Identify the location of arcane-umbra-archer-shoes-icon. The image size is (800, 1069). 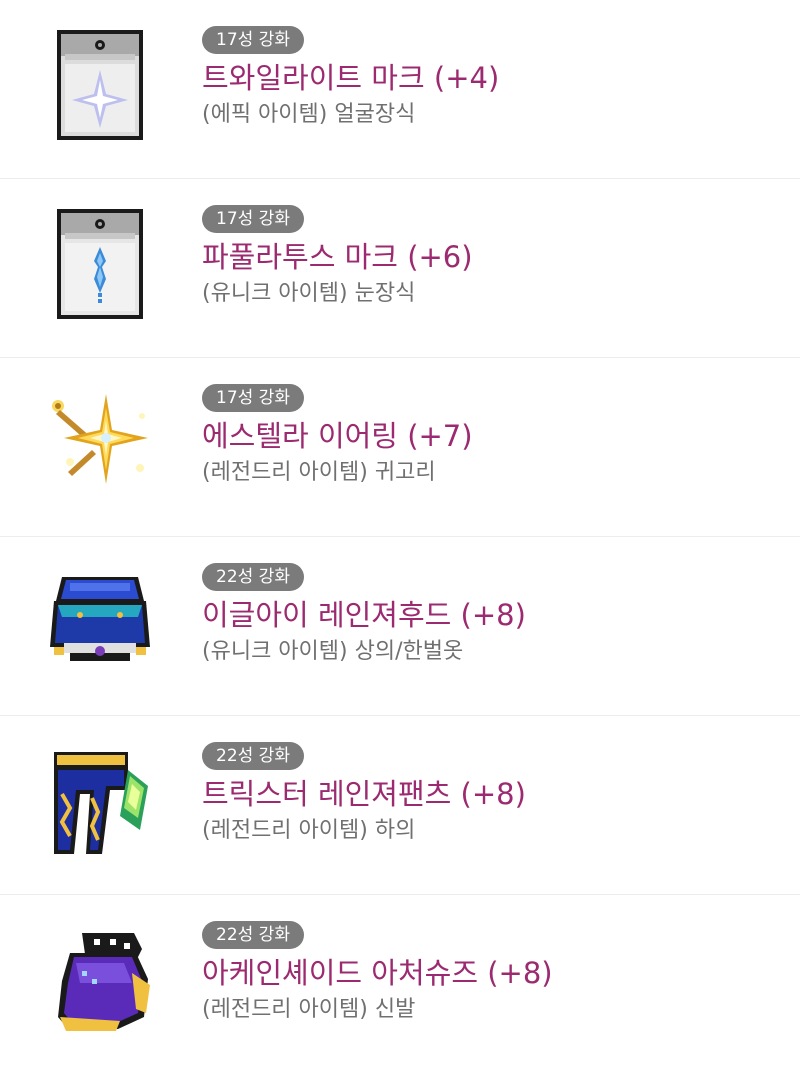
(100, 983).